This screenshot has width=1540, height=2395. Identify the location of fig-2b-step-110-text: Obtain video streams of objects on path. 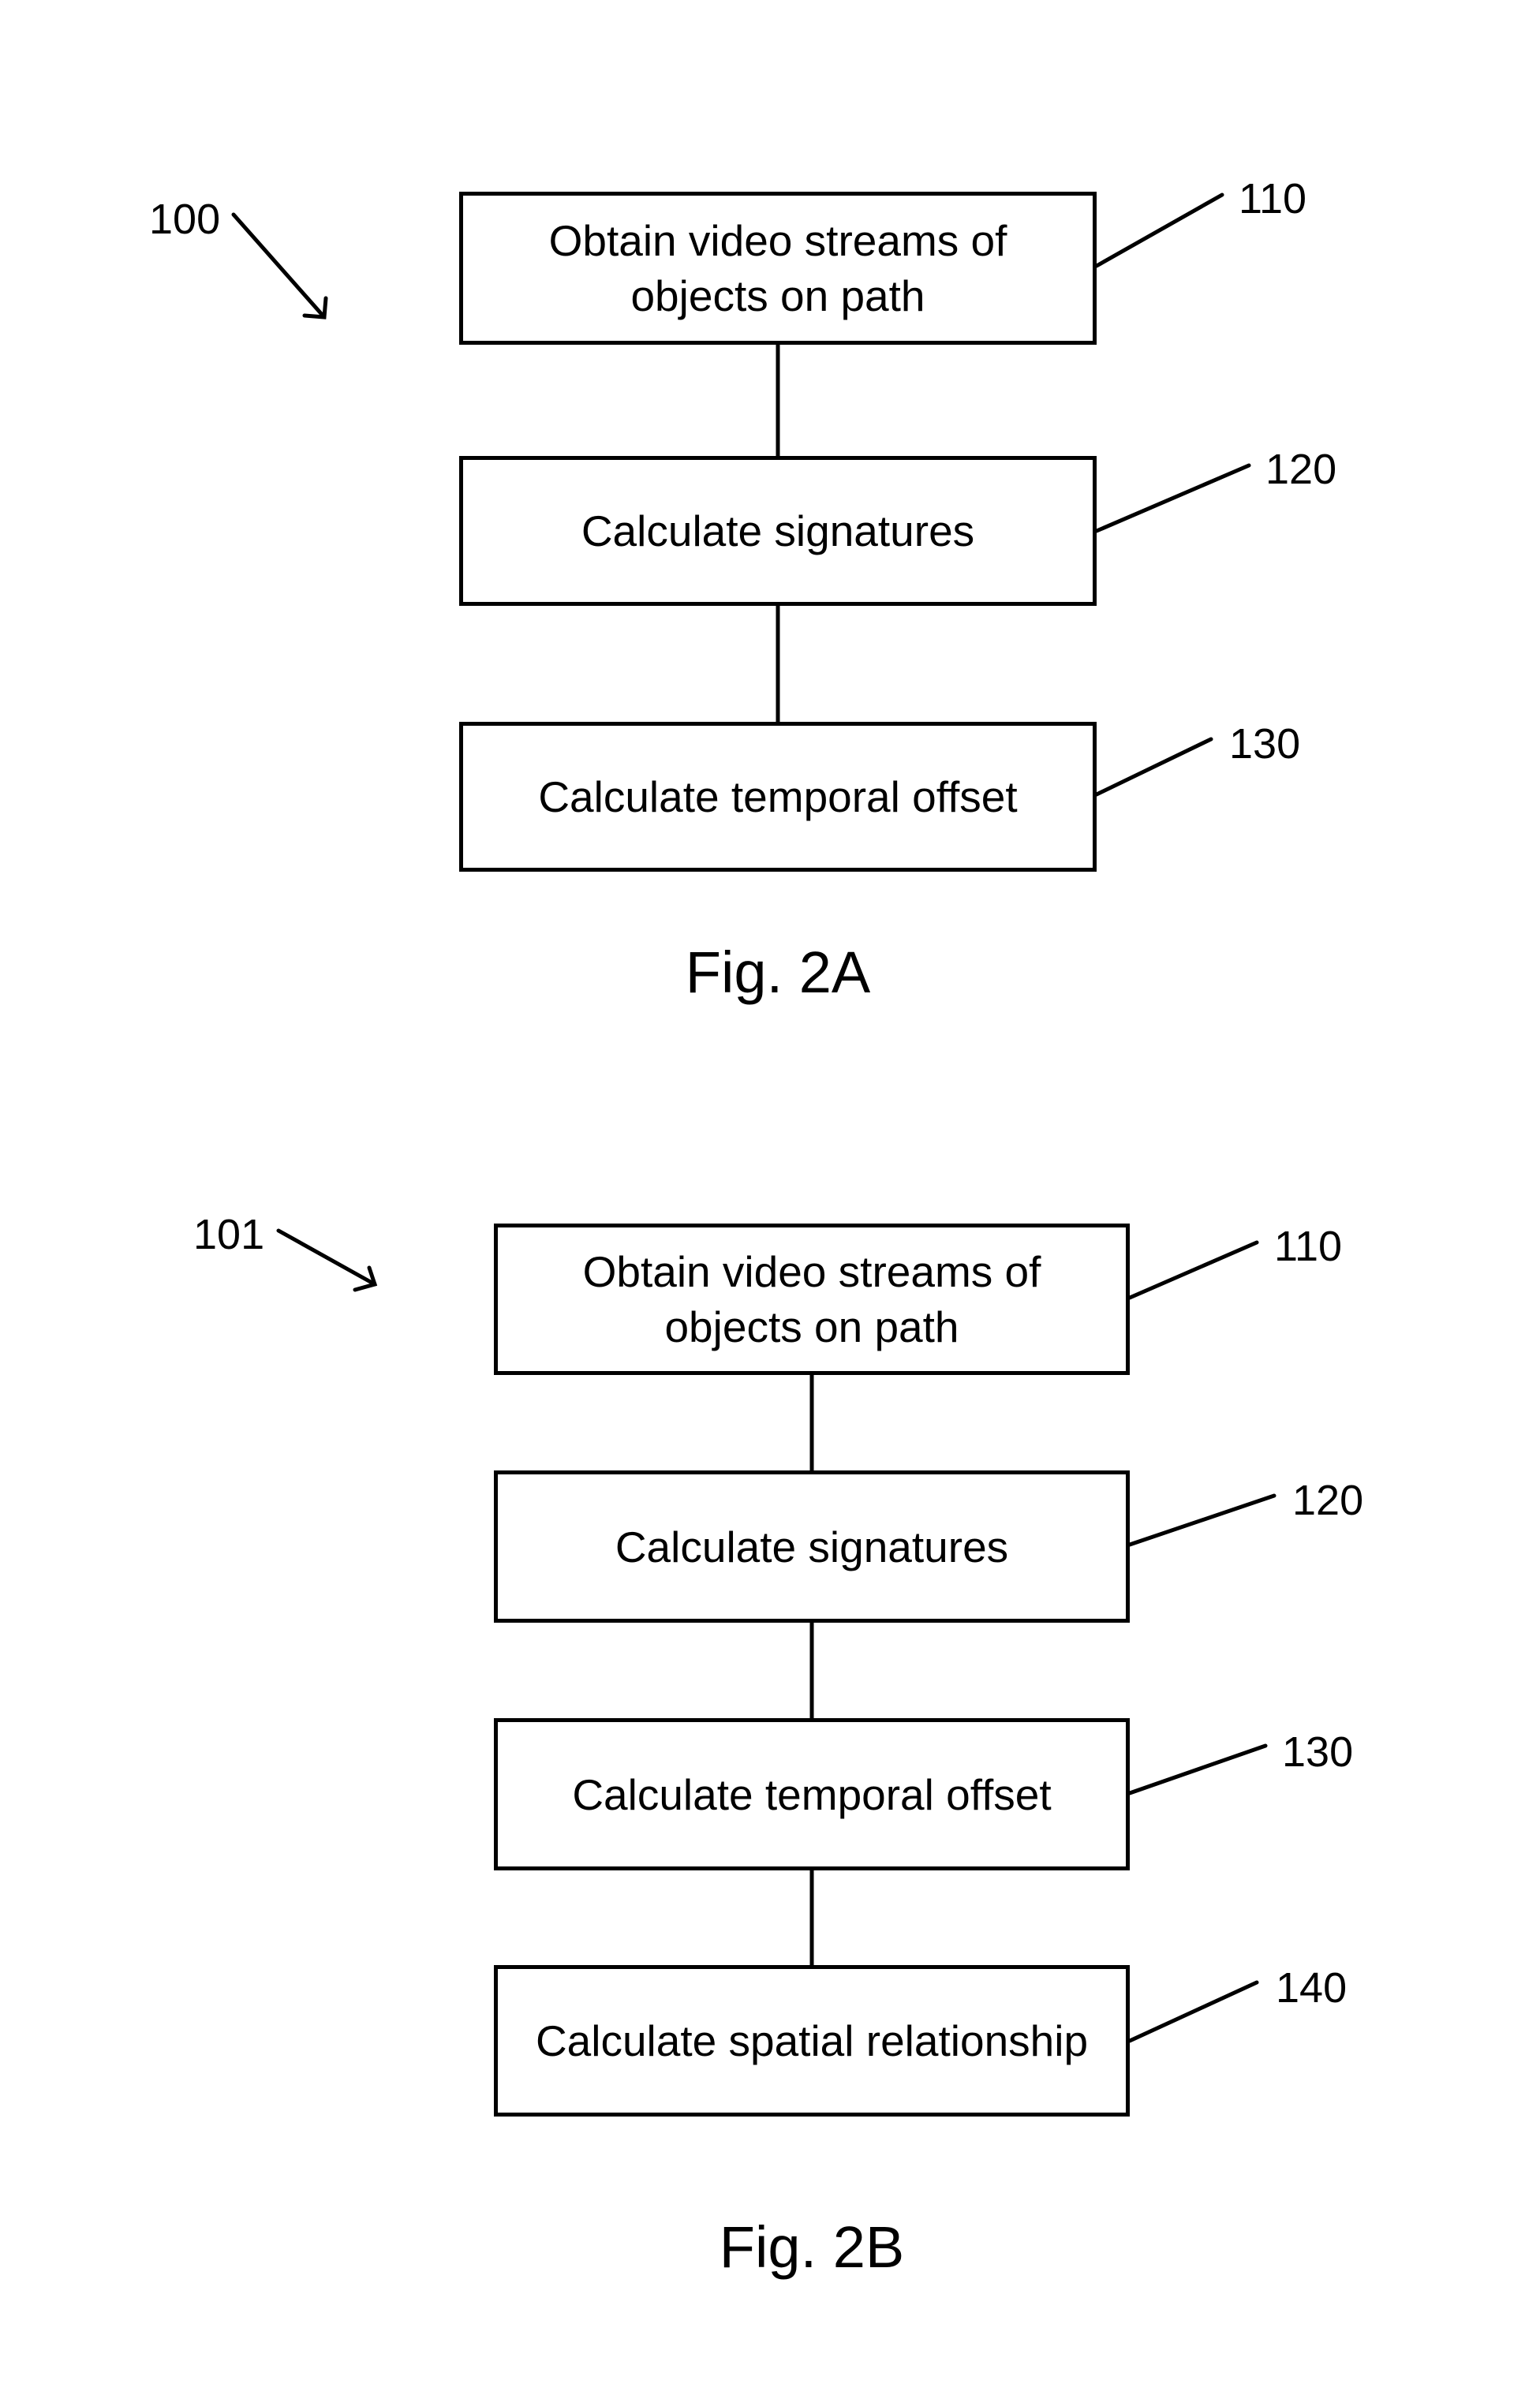
(811, 1299).